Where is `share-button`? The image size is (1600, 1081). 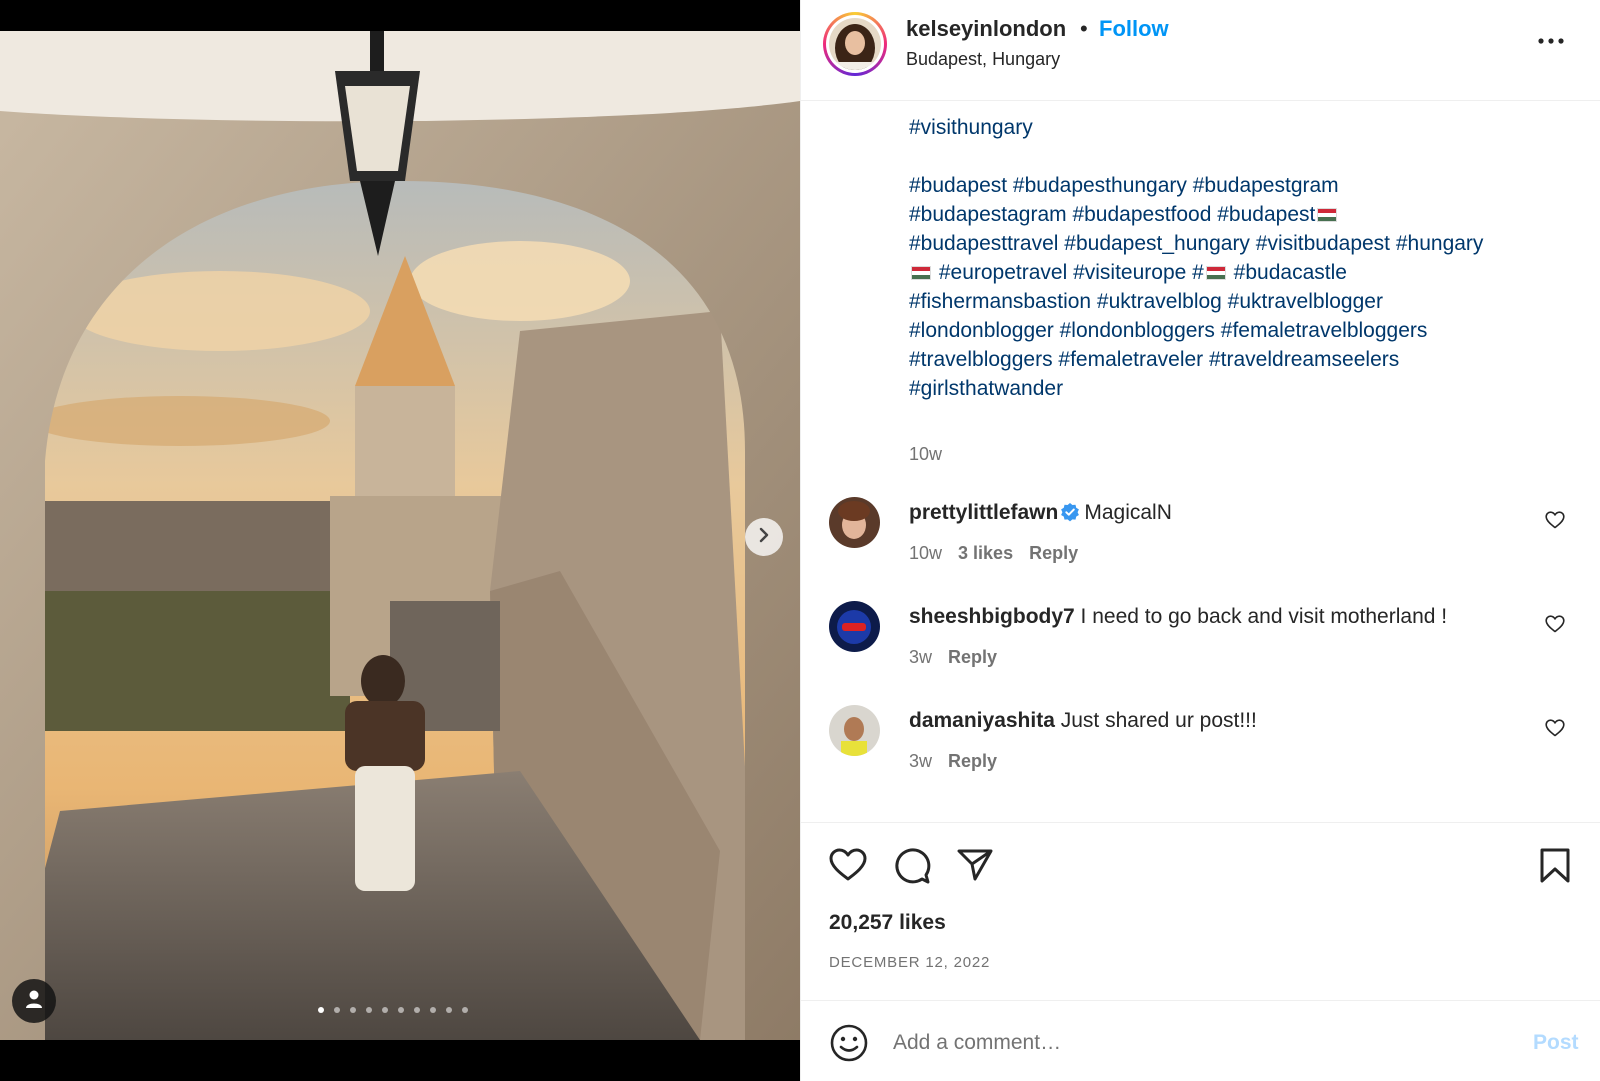
share-button is located at coordinates (975, 867).